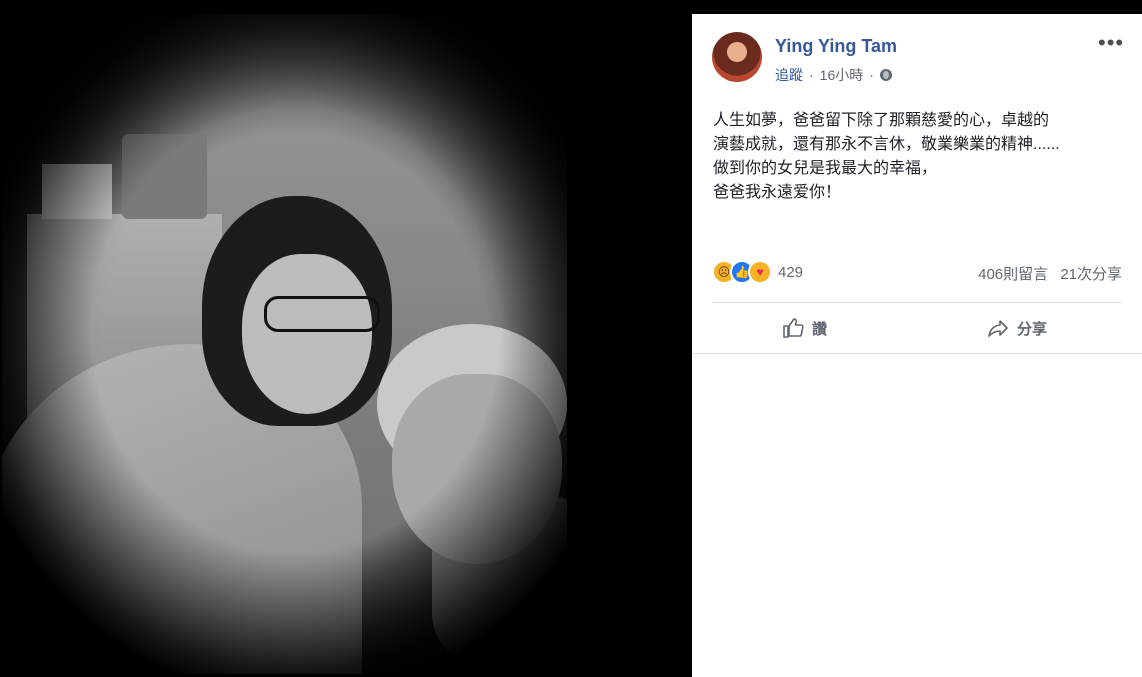 Image resolution: width=1142 pixels, height=677 pixels. What do you see at coordinates (1013, 274) in the screenshot?
I see `comment-count: 406則留言` at bounding box center [1013, 274].